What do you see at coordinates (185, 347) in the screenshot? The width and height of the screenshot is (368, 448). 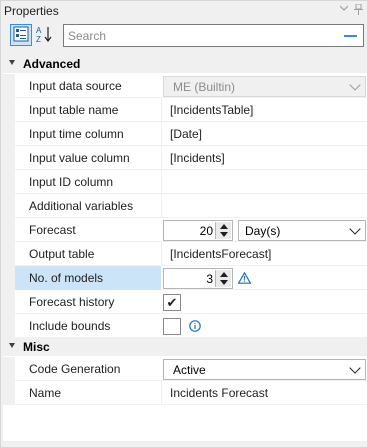 I see `category-misc: Misc` at bounding box center [185, 347].